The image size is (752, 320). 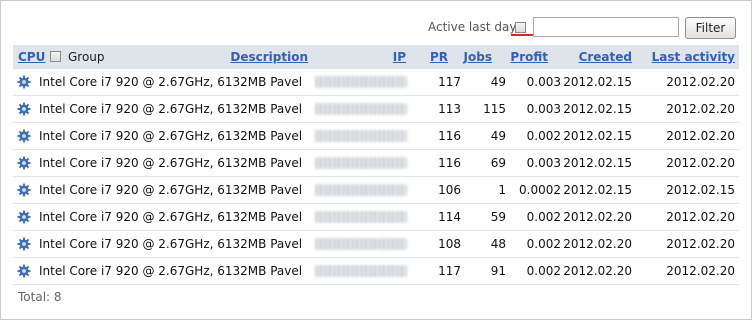 What do you see at coordinates (376, 28) in the screenshot?
I see `filter-bar: Active last day Filter` at bounding box center [376, 28].